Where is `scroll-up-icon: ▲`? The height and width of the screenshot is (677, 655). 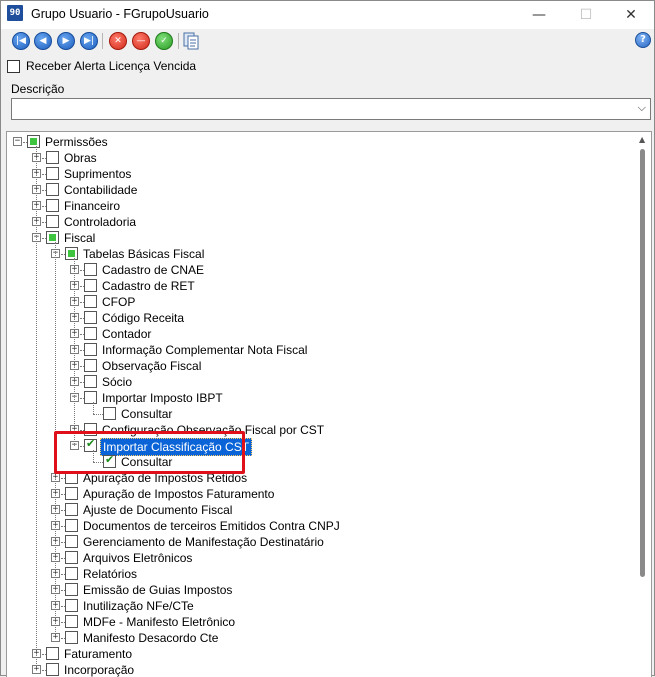
scroll-up-icon: ▲ is located at coordinates (642, 139).